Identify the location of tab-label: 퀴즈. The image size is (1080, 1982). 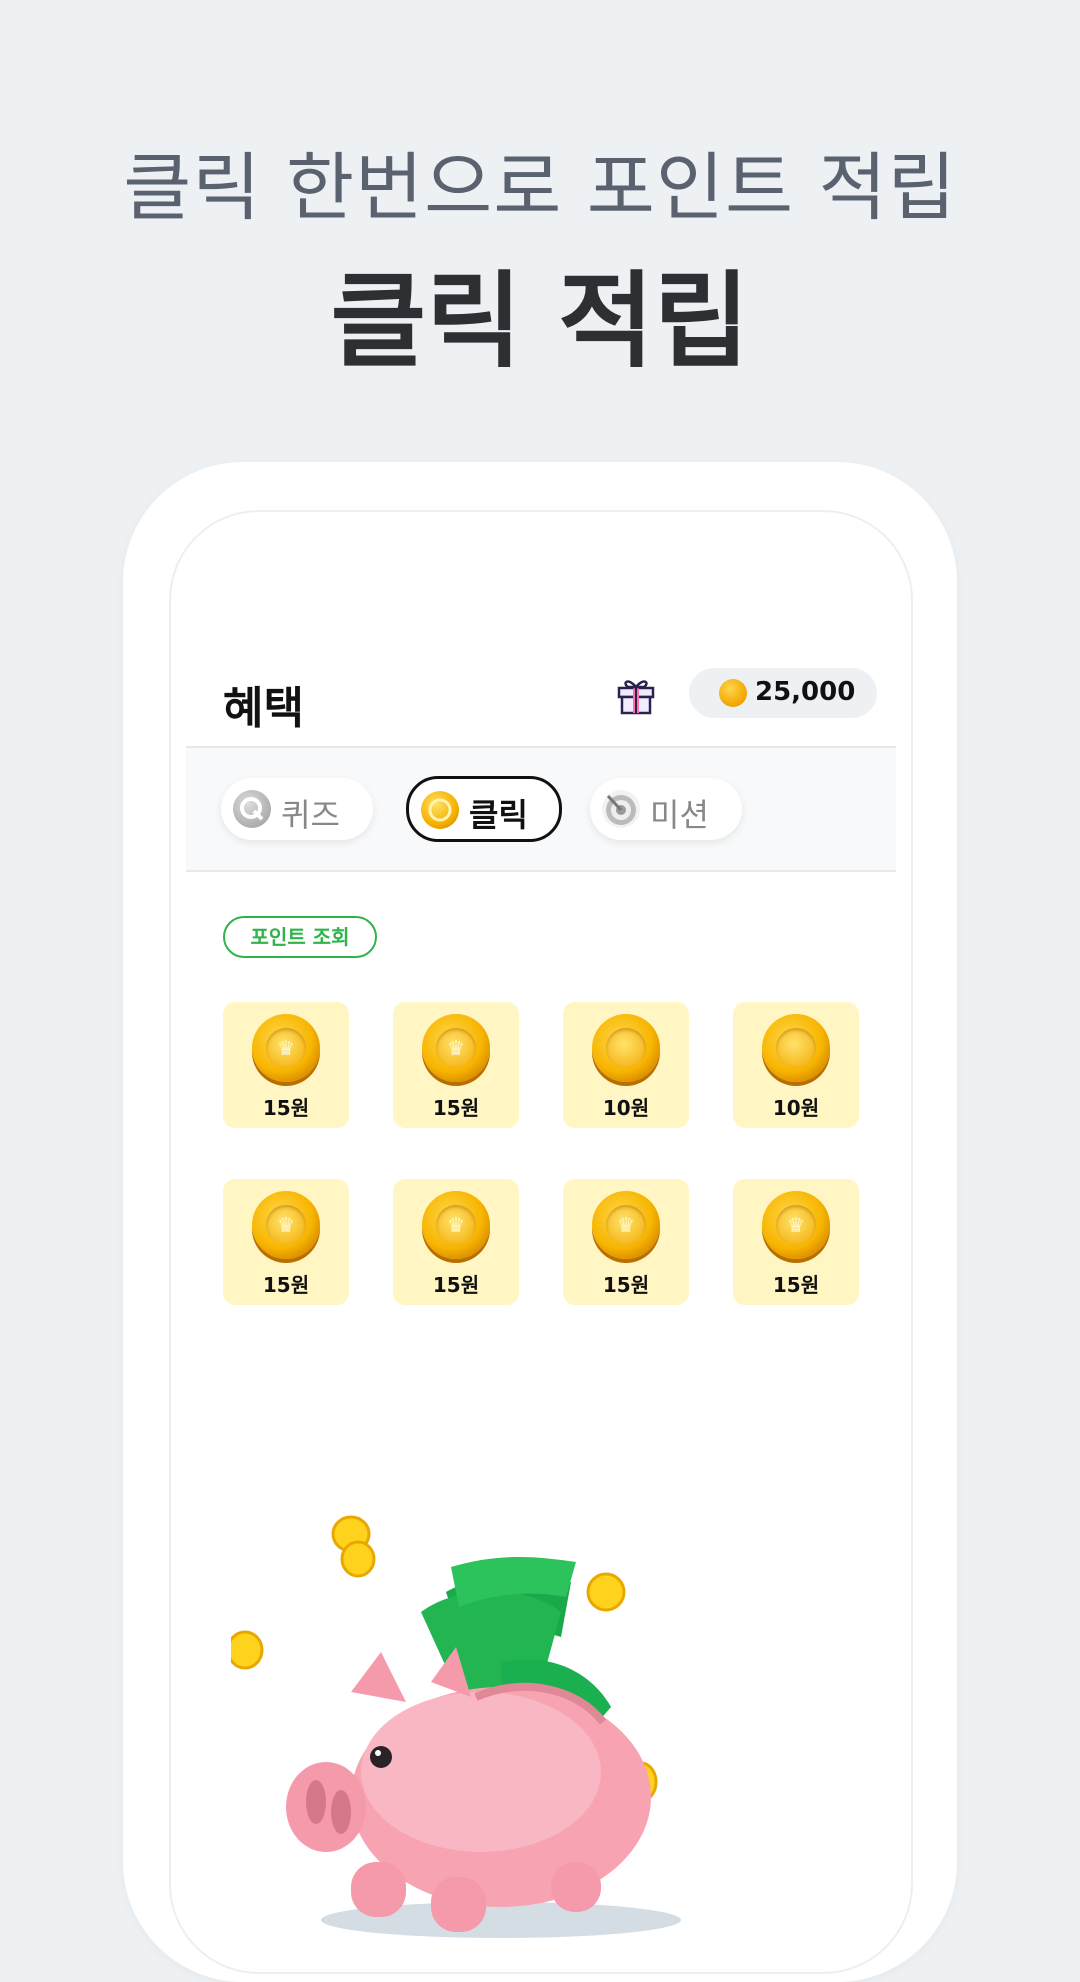
(310, 815).